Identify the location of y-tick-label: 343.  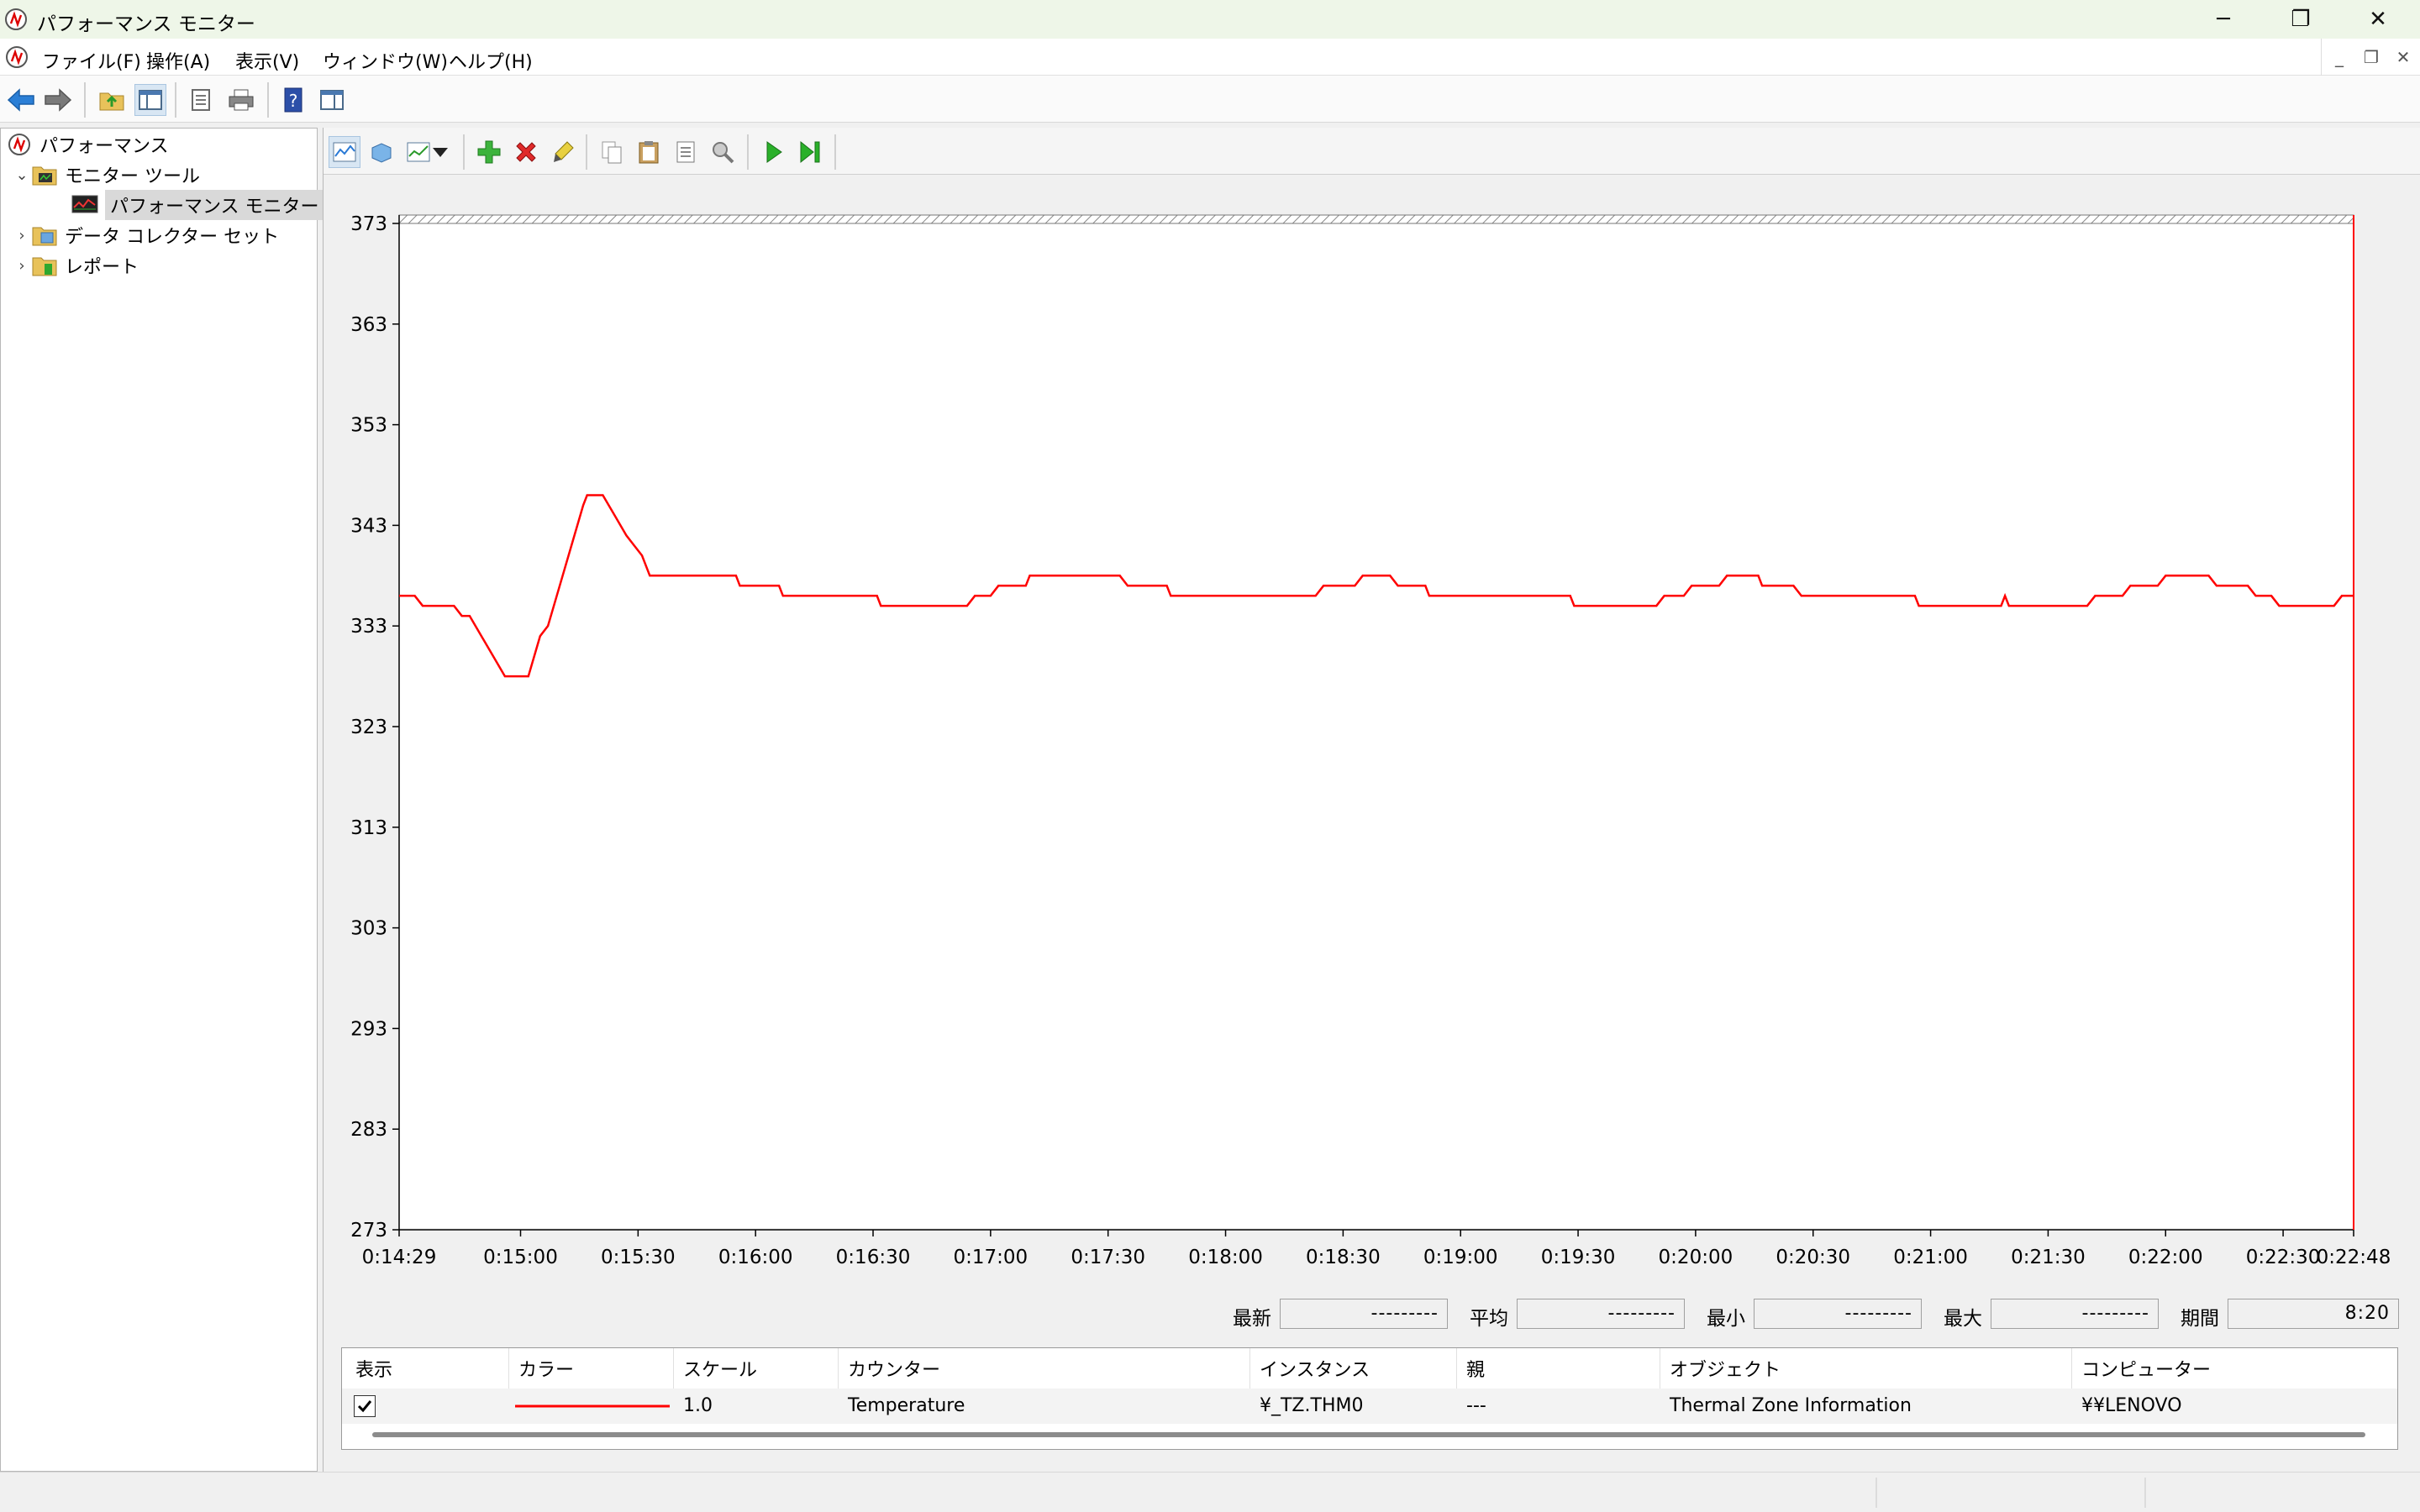
(368, 526).